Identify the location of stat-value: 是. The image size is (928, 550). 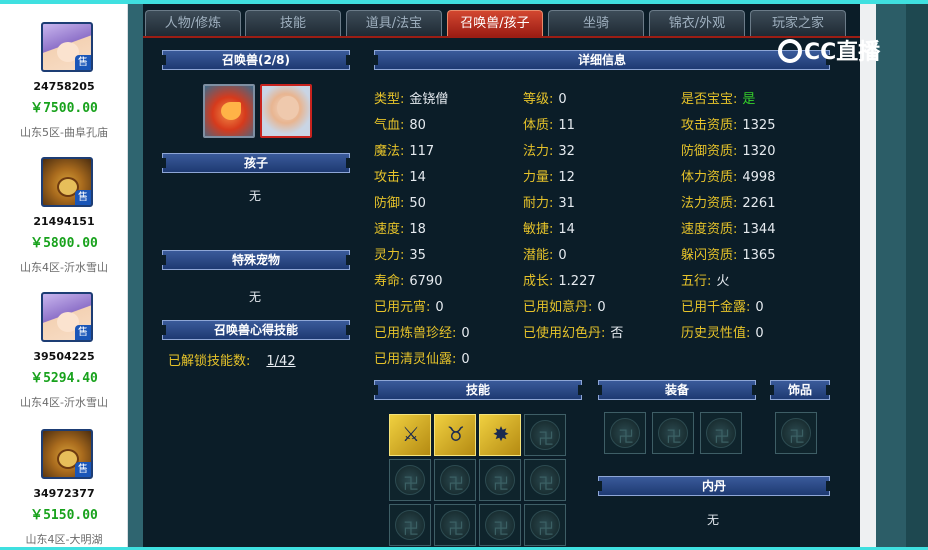
(749, 99).